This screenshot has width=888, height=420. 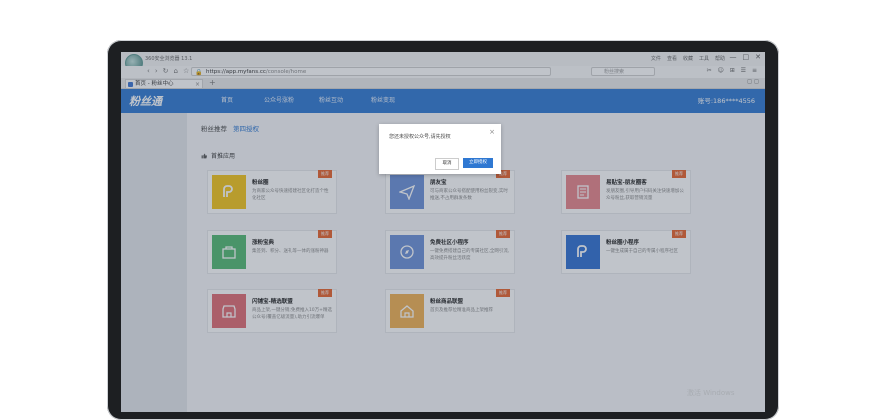 What do you see at coordinates (420, 137) in the screenshot?
I see `dialog-message: 您还未授权公众号,请先授权` at bounding box center [420, 137].